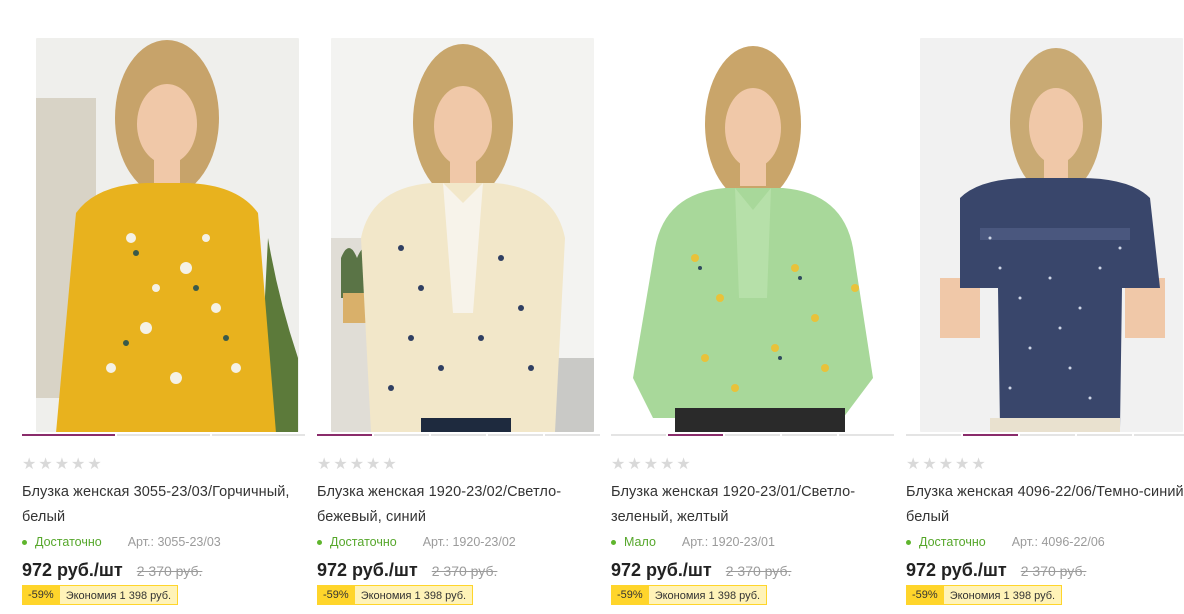 The width and height of the screenshot is (1184, 614). I want to click on stock-and-article: Достаточно Арт.: 4096-22/06, so click(1005, 542).